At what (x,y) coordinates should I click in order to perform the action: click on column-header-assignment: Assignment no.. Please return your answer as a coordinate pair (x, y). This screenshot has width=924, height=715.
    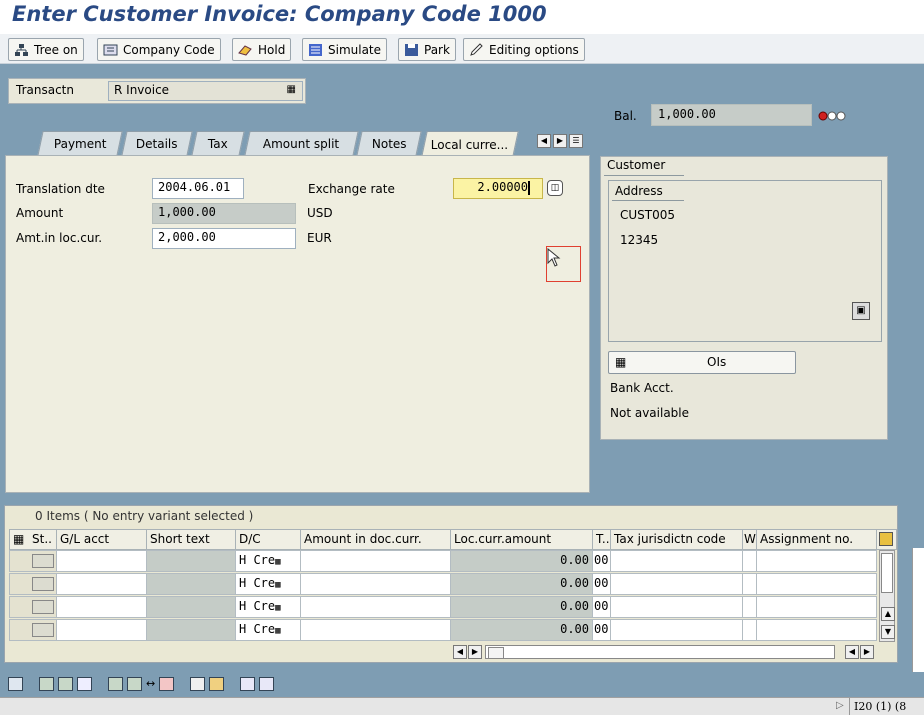
    Looking at the image, I should click on (817, 539).